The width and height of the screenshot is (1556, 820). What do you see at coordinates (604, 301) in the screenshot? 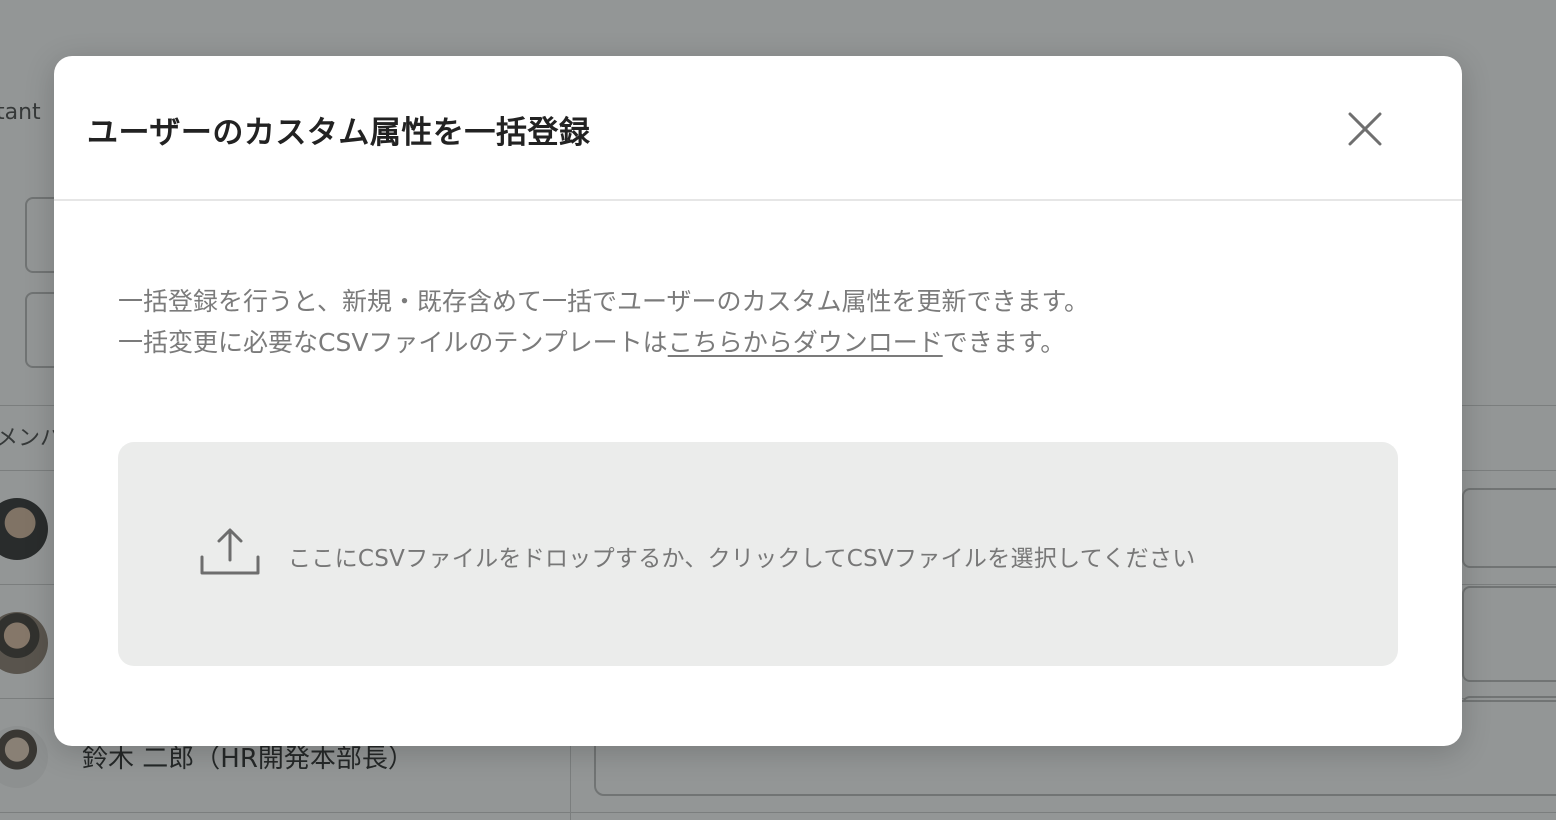
I see `description-line-1: 一括登録を行うと、新規・既存含めて一括でユーザーのカスタム属性を更新できます。` at bounding box center [604, 301].